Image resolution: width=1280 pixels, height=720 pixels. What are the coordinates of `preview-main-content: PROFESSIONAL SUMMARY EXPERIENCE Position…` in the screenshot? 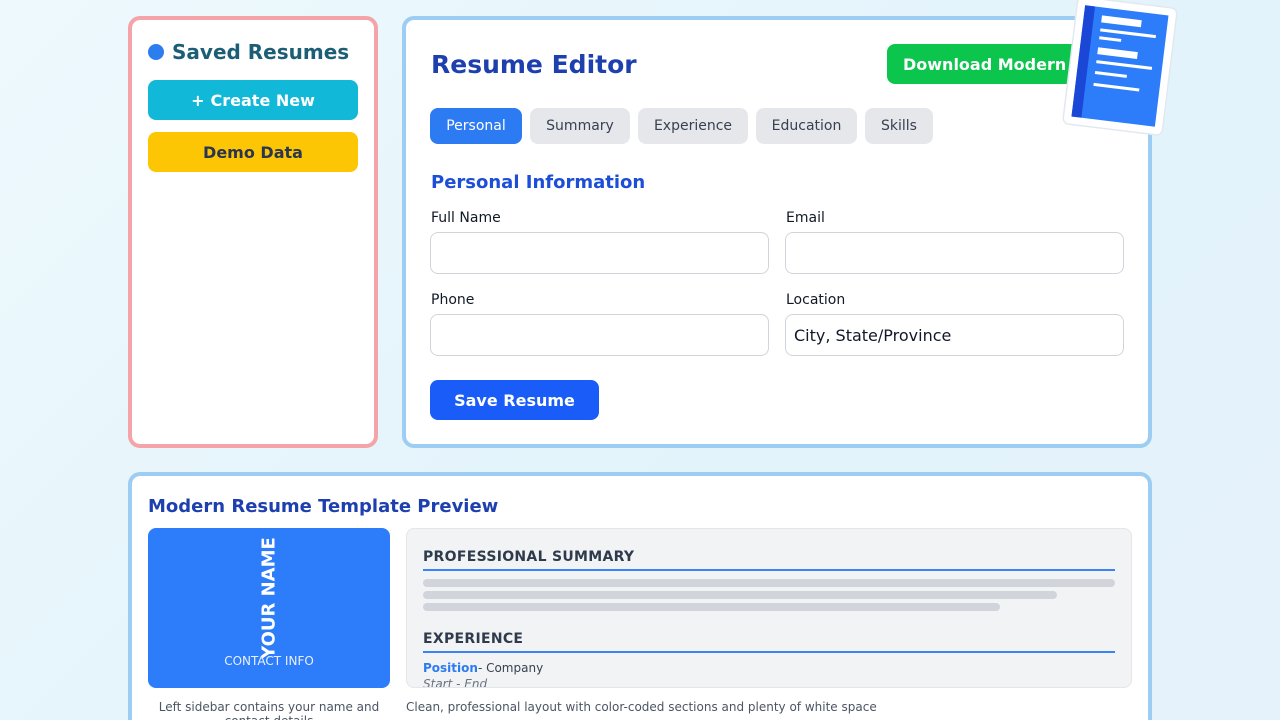 It's located at (769, 608).